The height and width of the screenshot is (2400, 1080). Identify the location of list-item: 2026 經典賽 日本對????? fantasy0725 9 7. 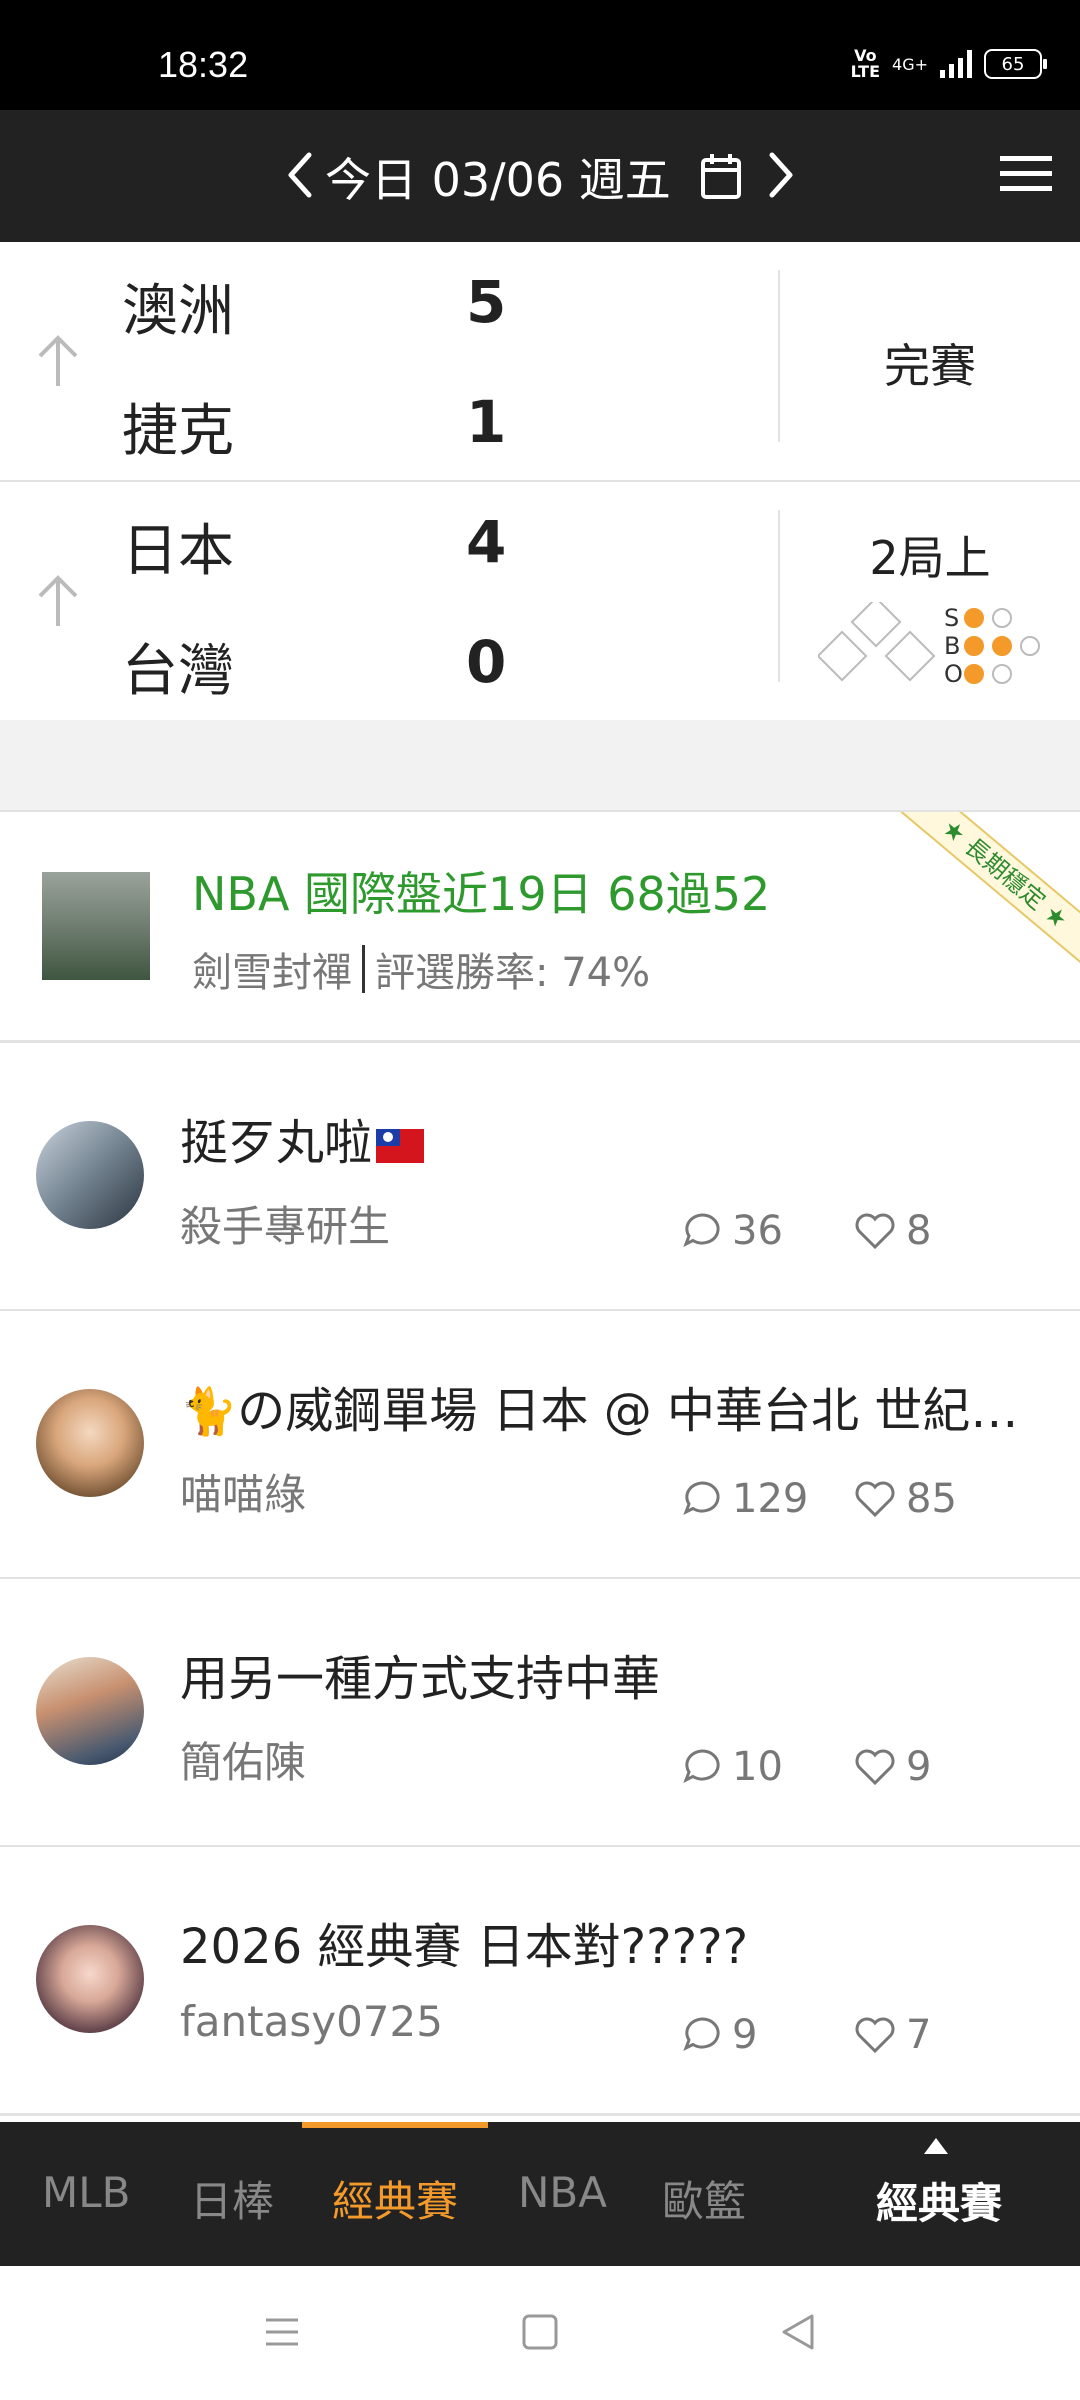
(540, 1981).